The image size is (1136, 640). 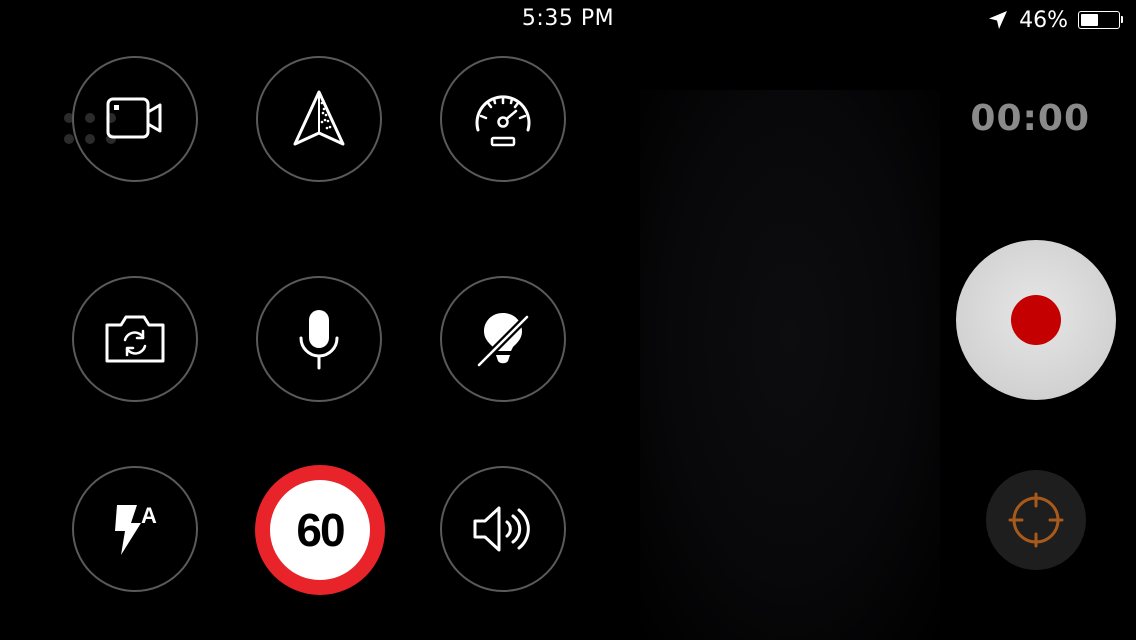 I want to click on camera-switch-icon, so click(x=135, y=339).